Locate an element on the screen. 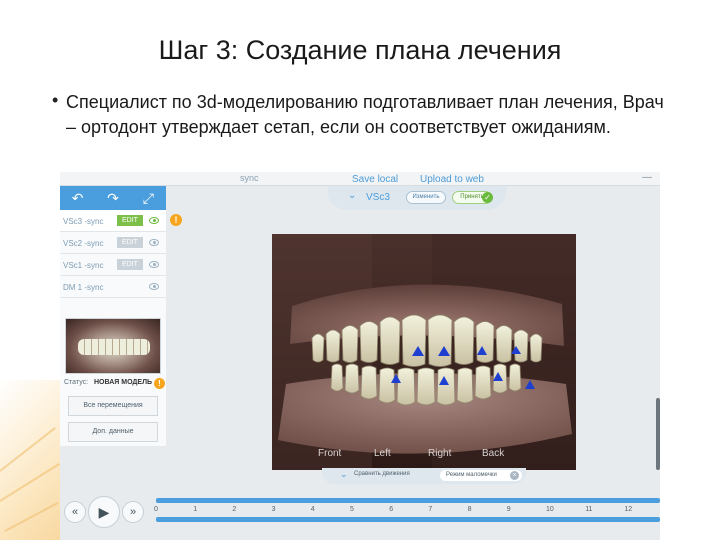 Image resolution: width=720 pixels, height=540 pixels. timeline-tick-label: 4 is located at coordinates (313, 509).